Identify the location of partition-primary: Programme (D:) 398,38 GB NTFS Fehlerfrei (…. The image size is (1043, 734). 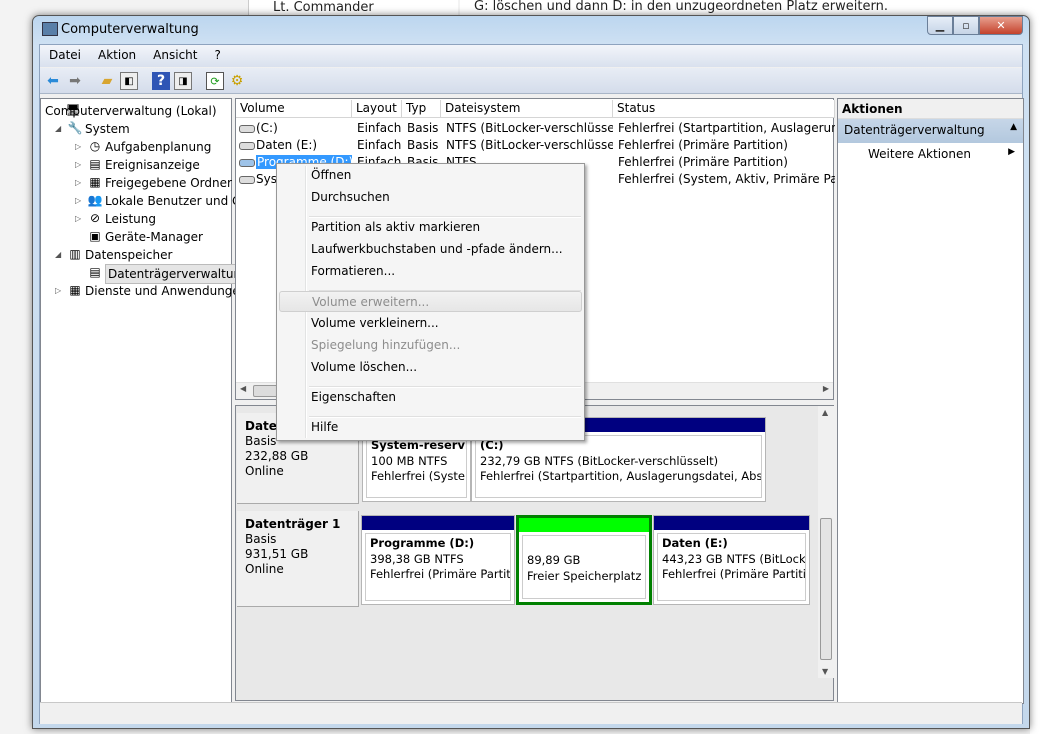
(438, 560).